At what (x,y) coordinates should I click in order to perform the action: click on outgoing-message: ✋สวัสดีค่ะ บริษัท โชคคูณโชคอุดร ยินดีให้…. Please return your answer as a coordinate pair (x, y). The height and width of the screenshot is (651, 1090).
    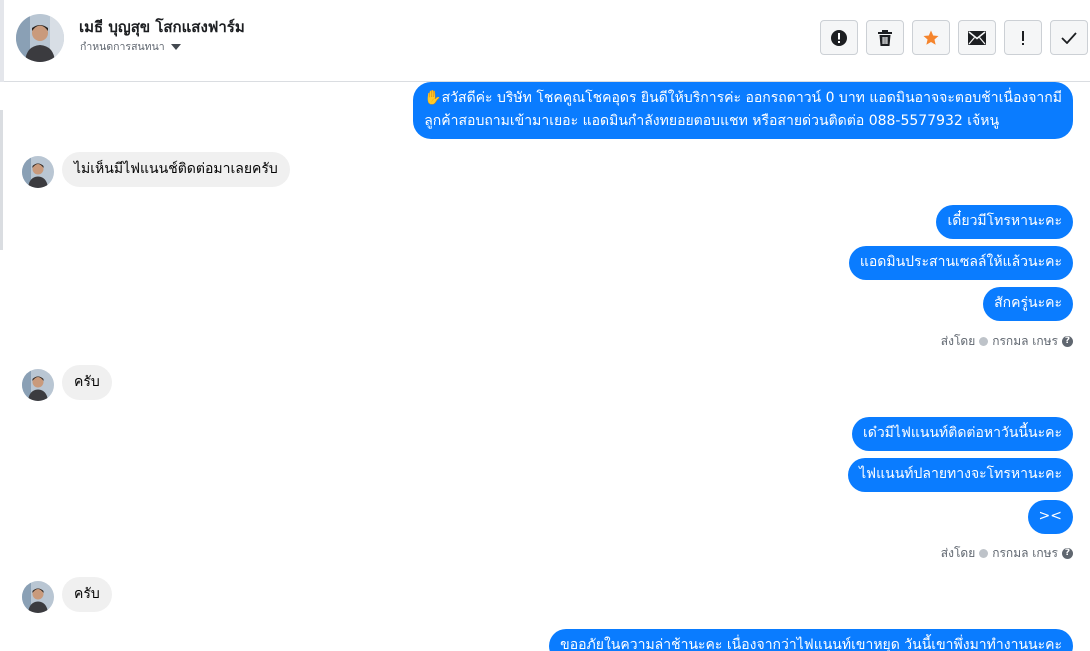
    Looking at the image, I should click on (743, 110).